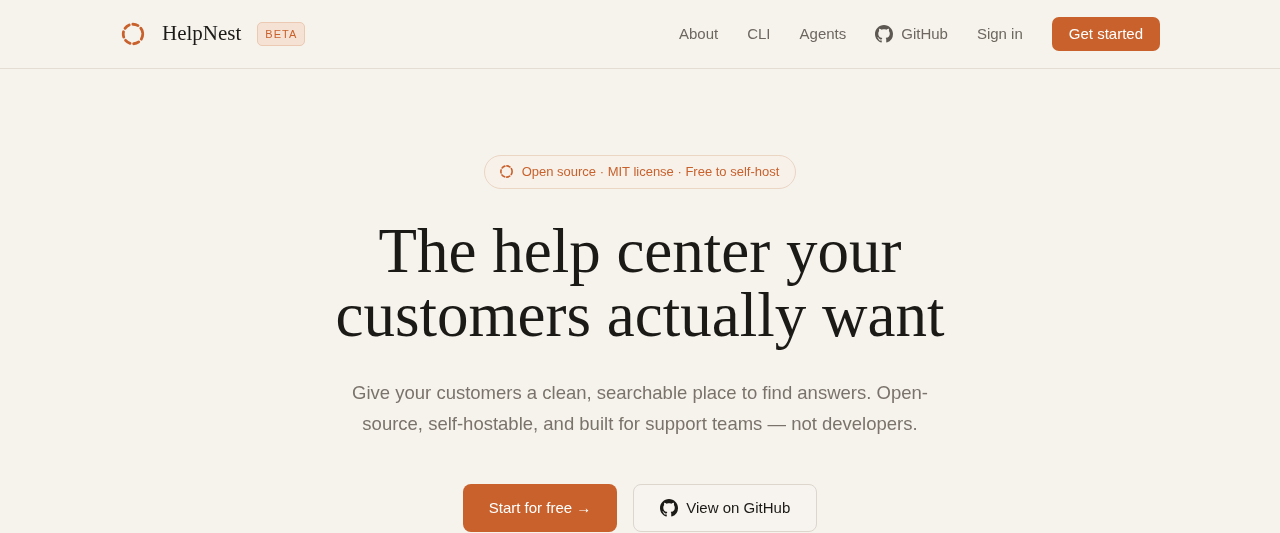 This screenshot has height=533, width=1280. I want to click on nav-link: Sign in, so click(999, 34).